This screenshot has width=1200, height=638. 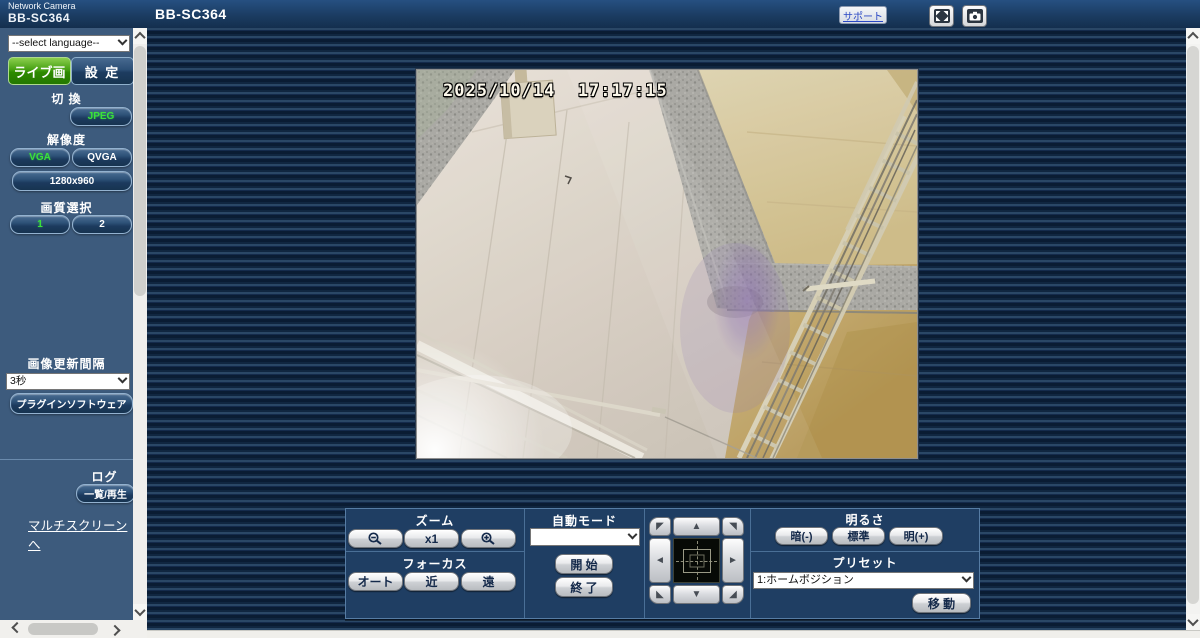 I want to click on automode-start-button: 開 始, so click(x=584, y=564).